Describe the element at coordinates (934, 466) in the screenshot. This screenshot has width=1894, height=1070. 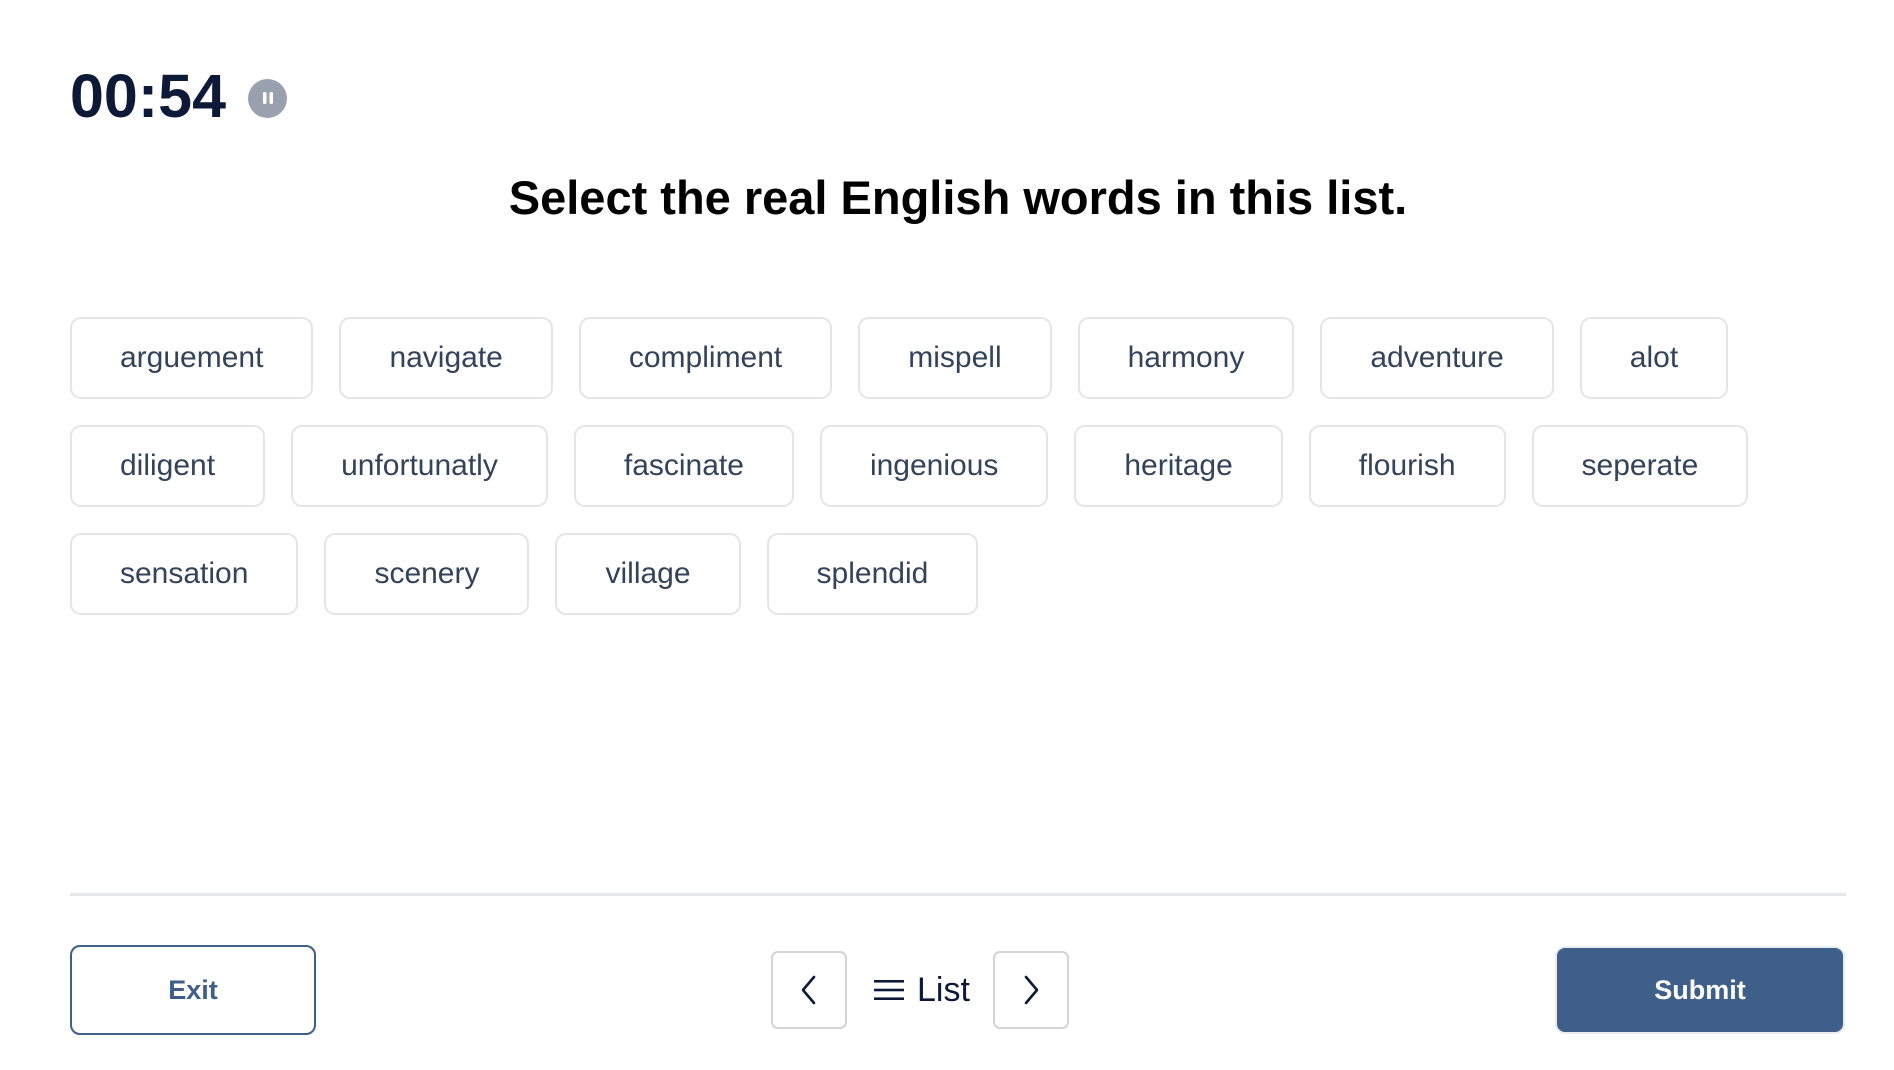
I see `word-option: ingenious` at that location.